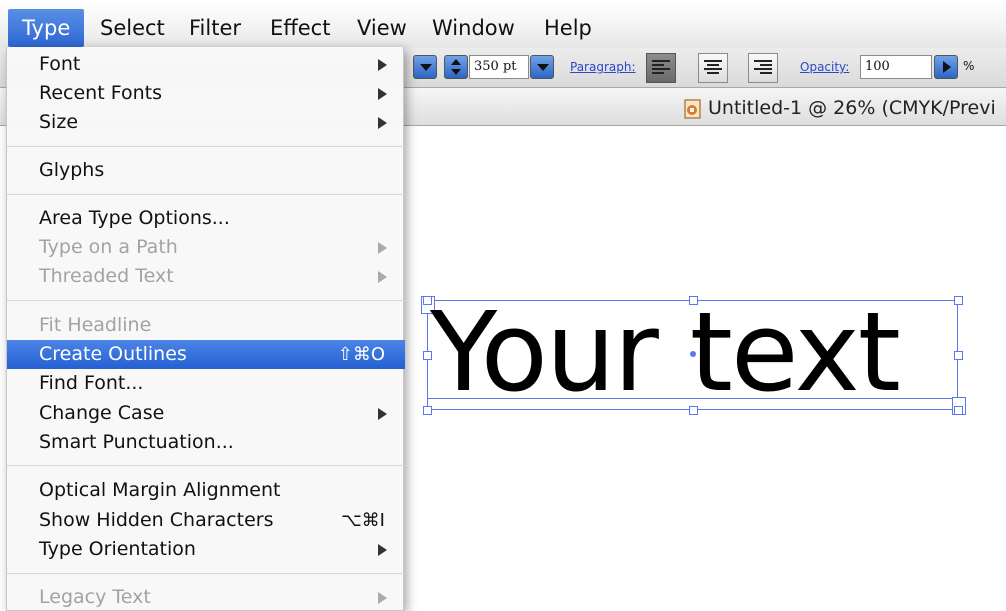  I want to click on align-right-button, so click(763, 68).